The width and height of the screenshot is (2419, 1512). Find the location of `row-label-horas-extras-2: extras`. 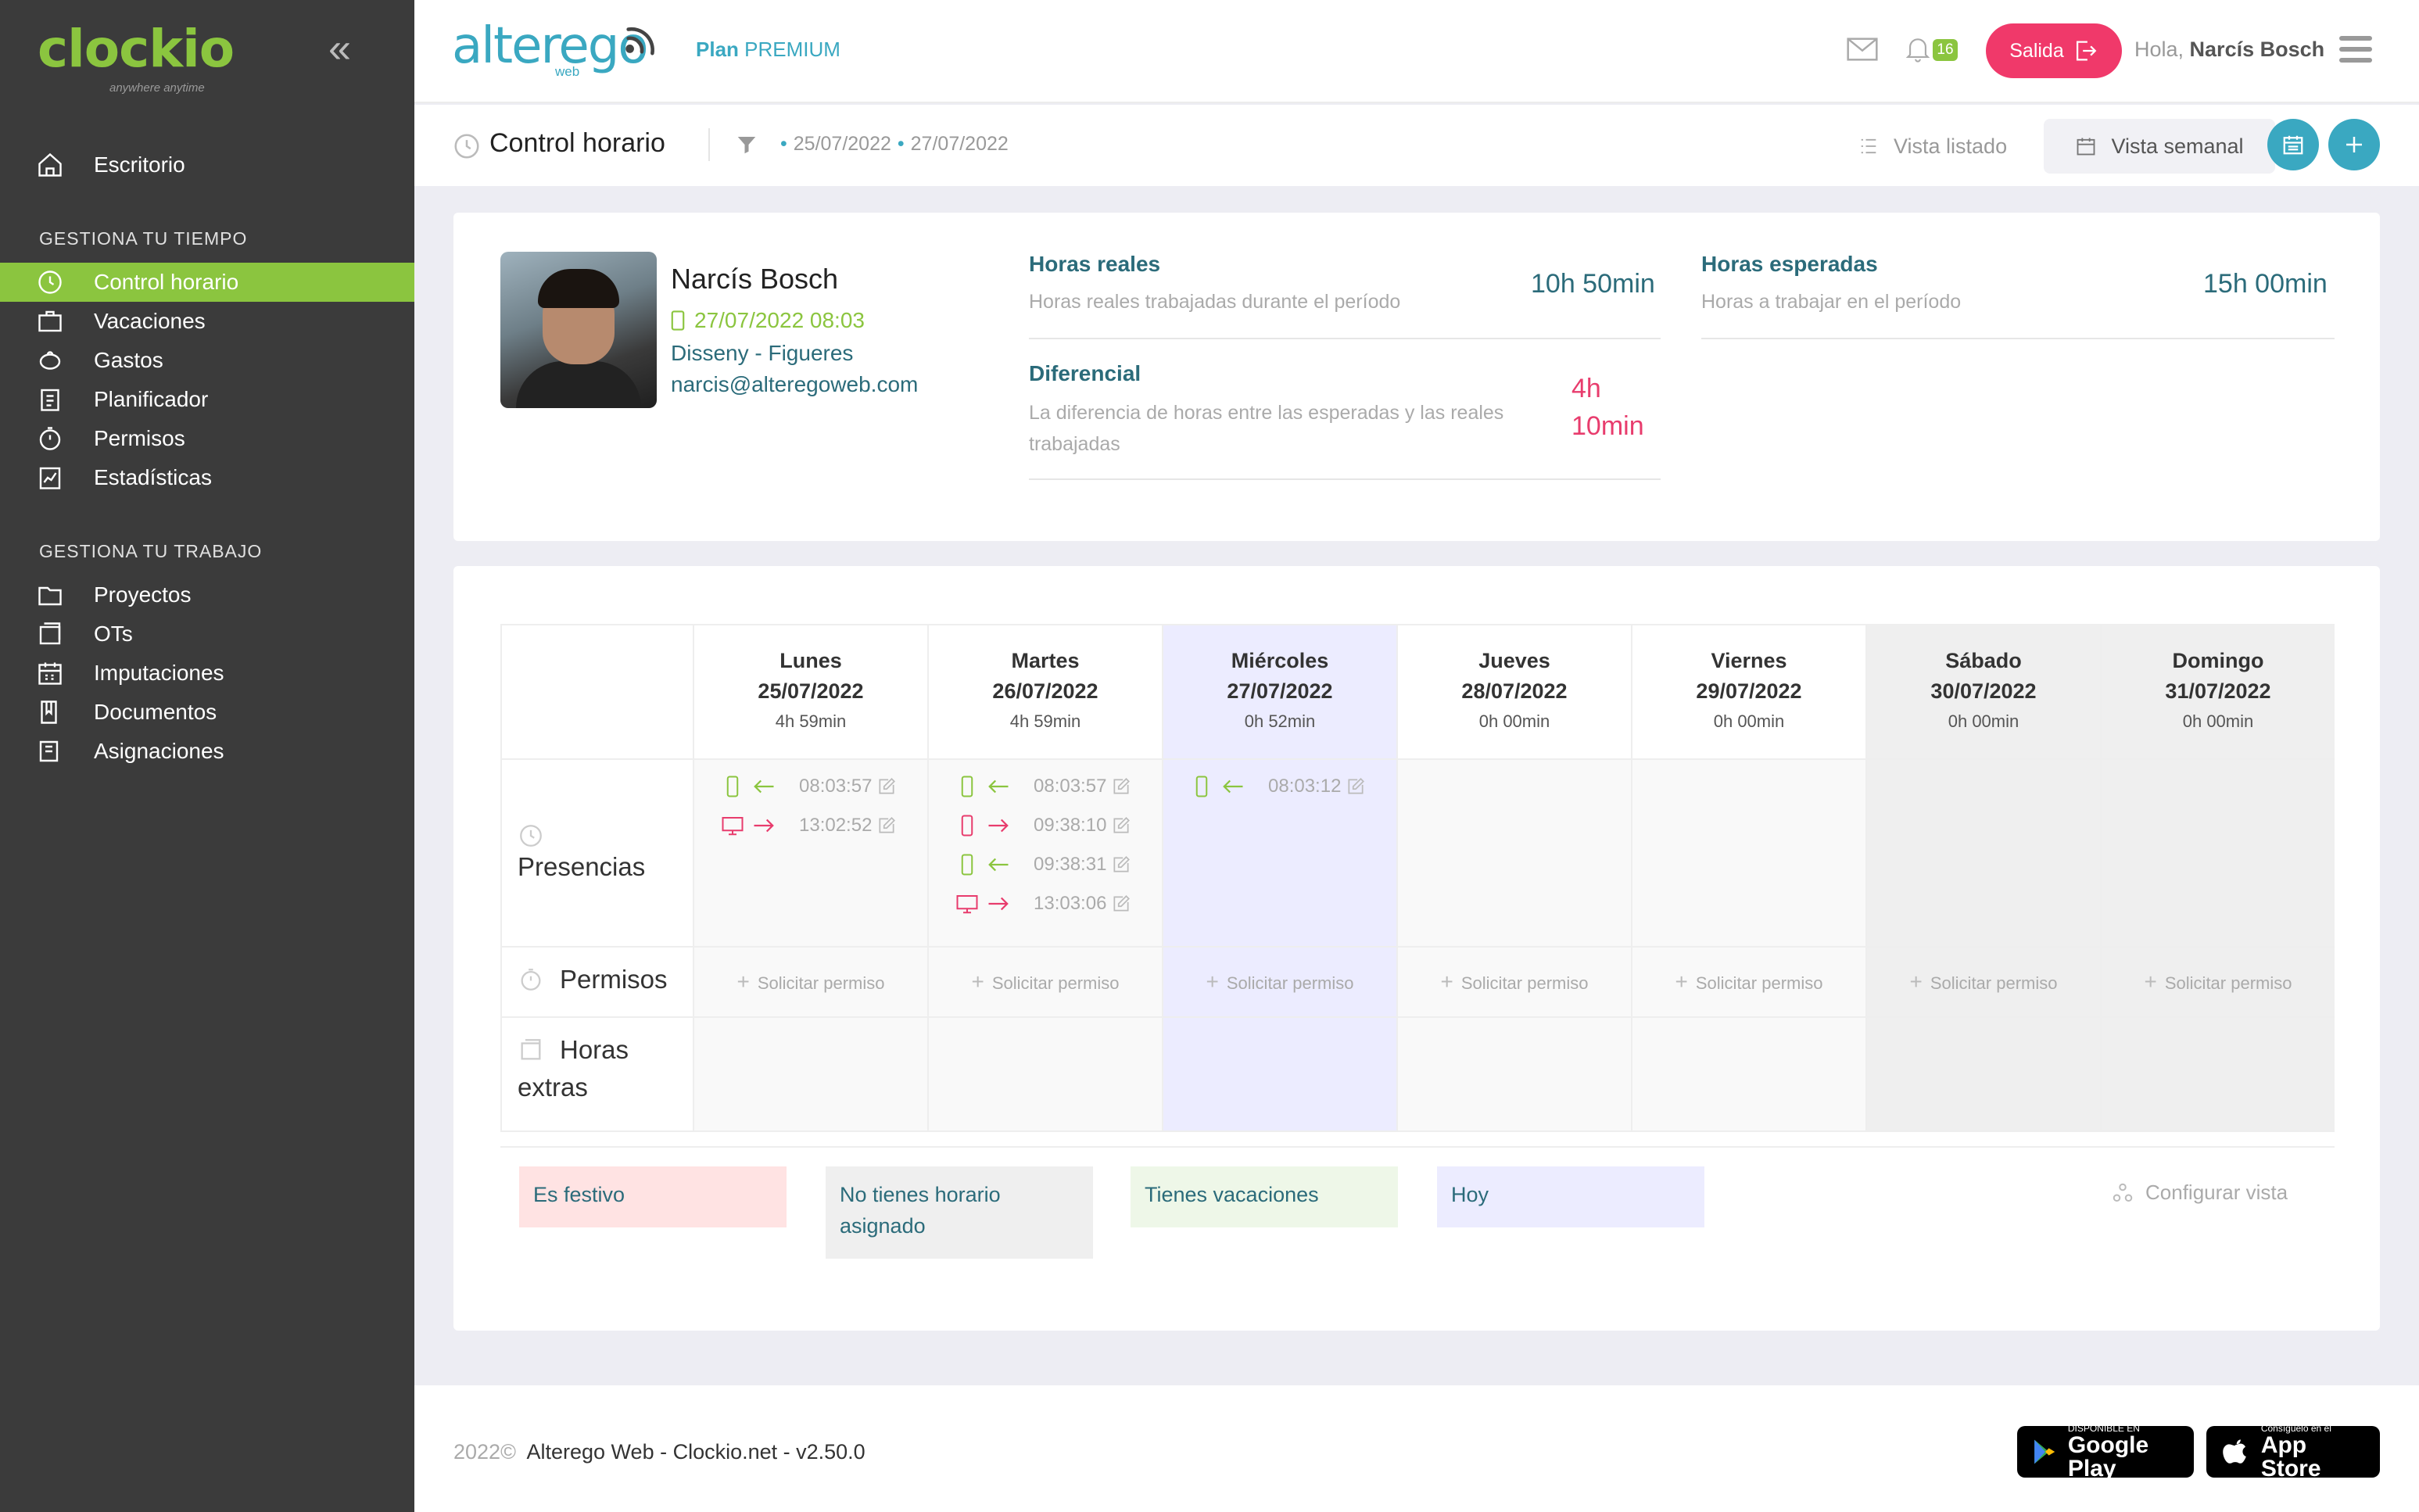

row-label-horas-extras-2: extras is located at coordinates (553, 1087).